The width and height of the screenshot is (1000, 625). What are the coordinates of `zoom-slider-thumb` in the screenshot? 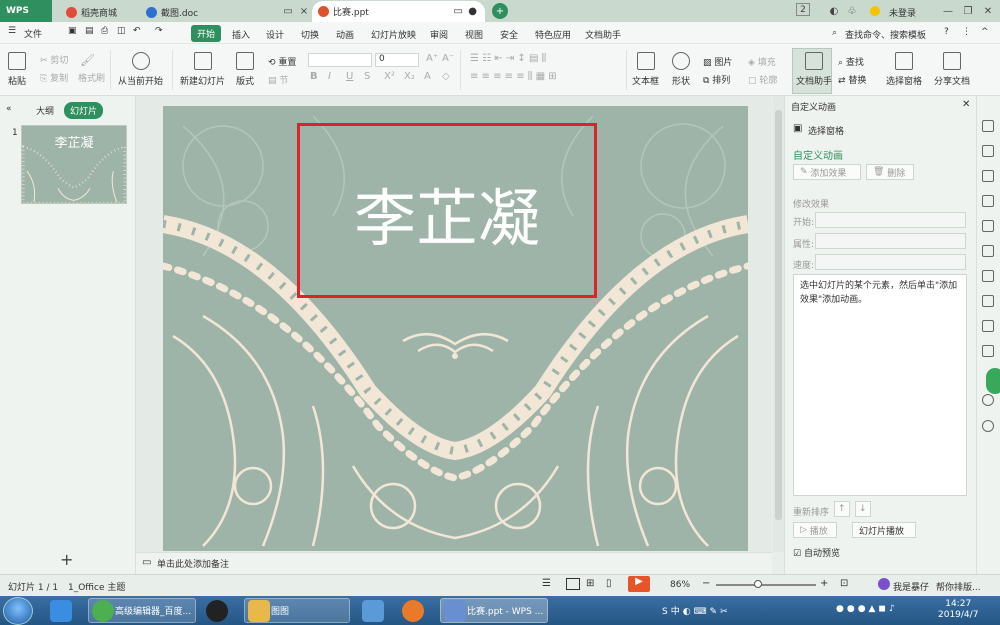 It's located at (758, 584).